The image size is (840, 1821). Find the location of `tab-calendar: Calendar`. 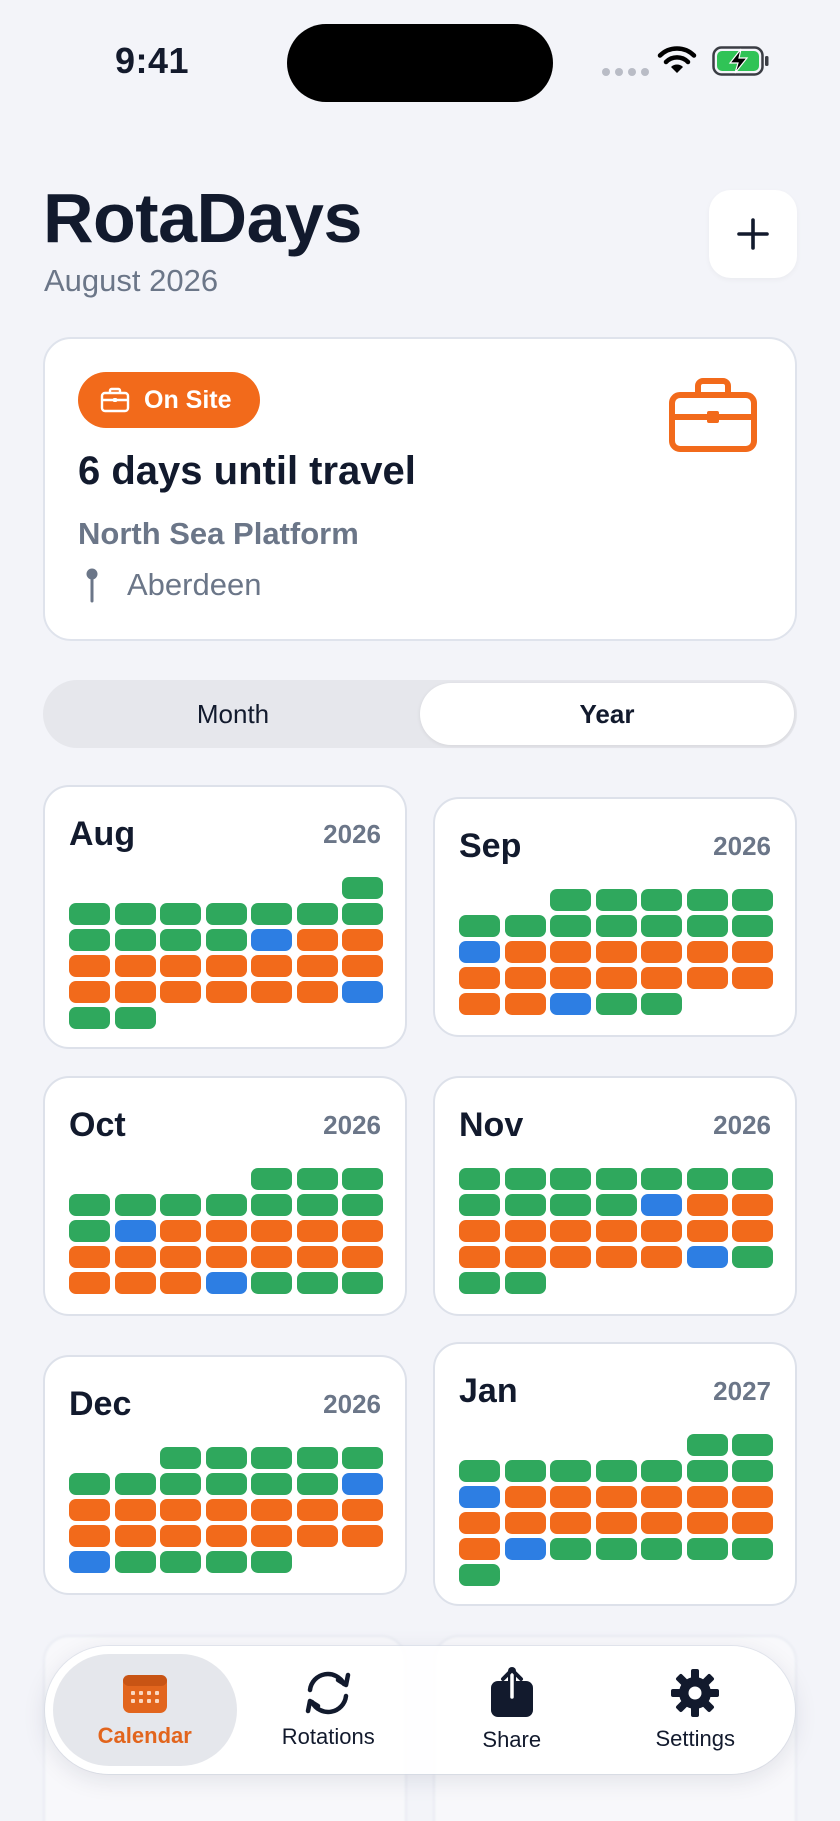

tab-calendar: Calendar is located at coordinates (145, 1710).